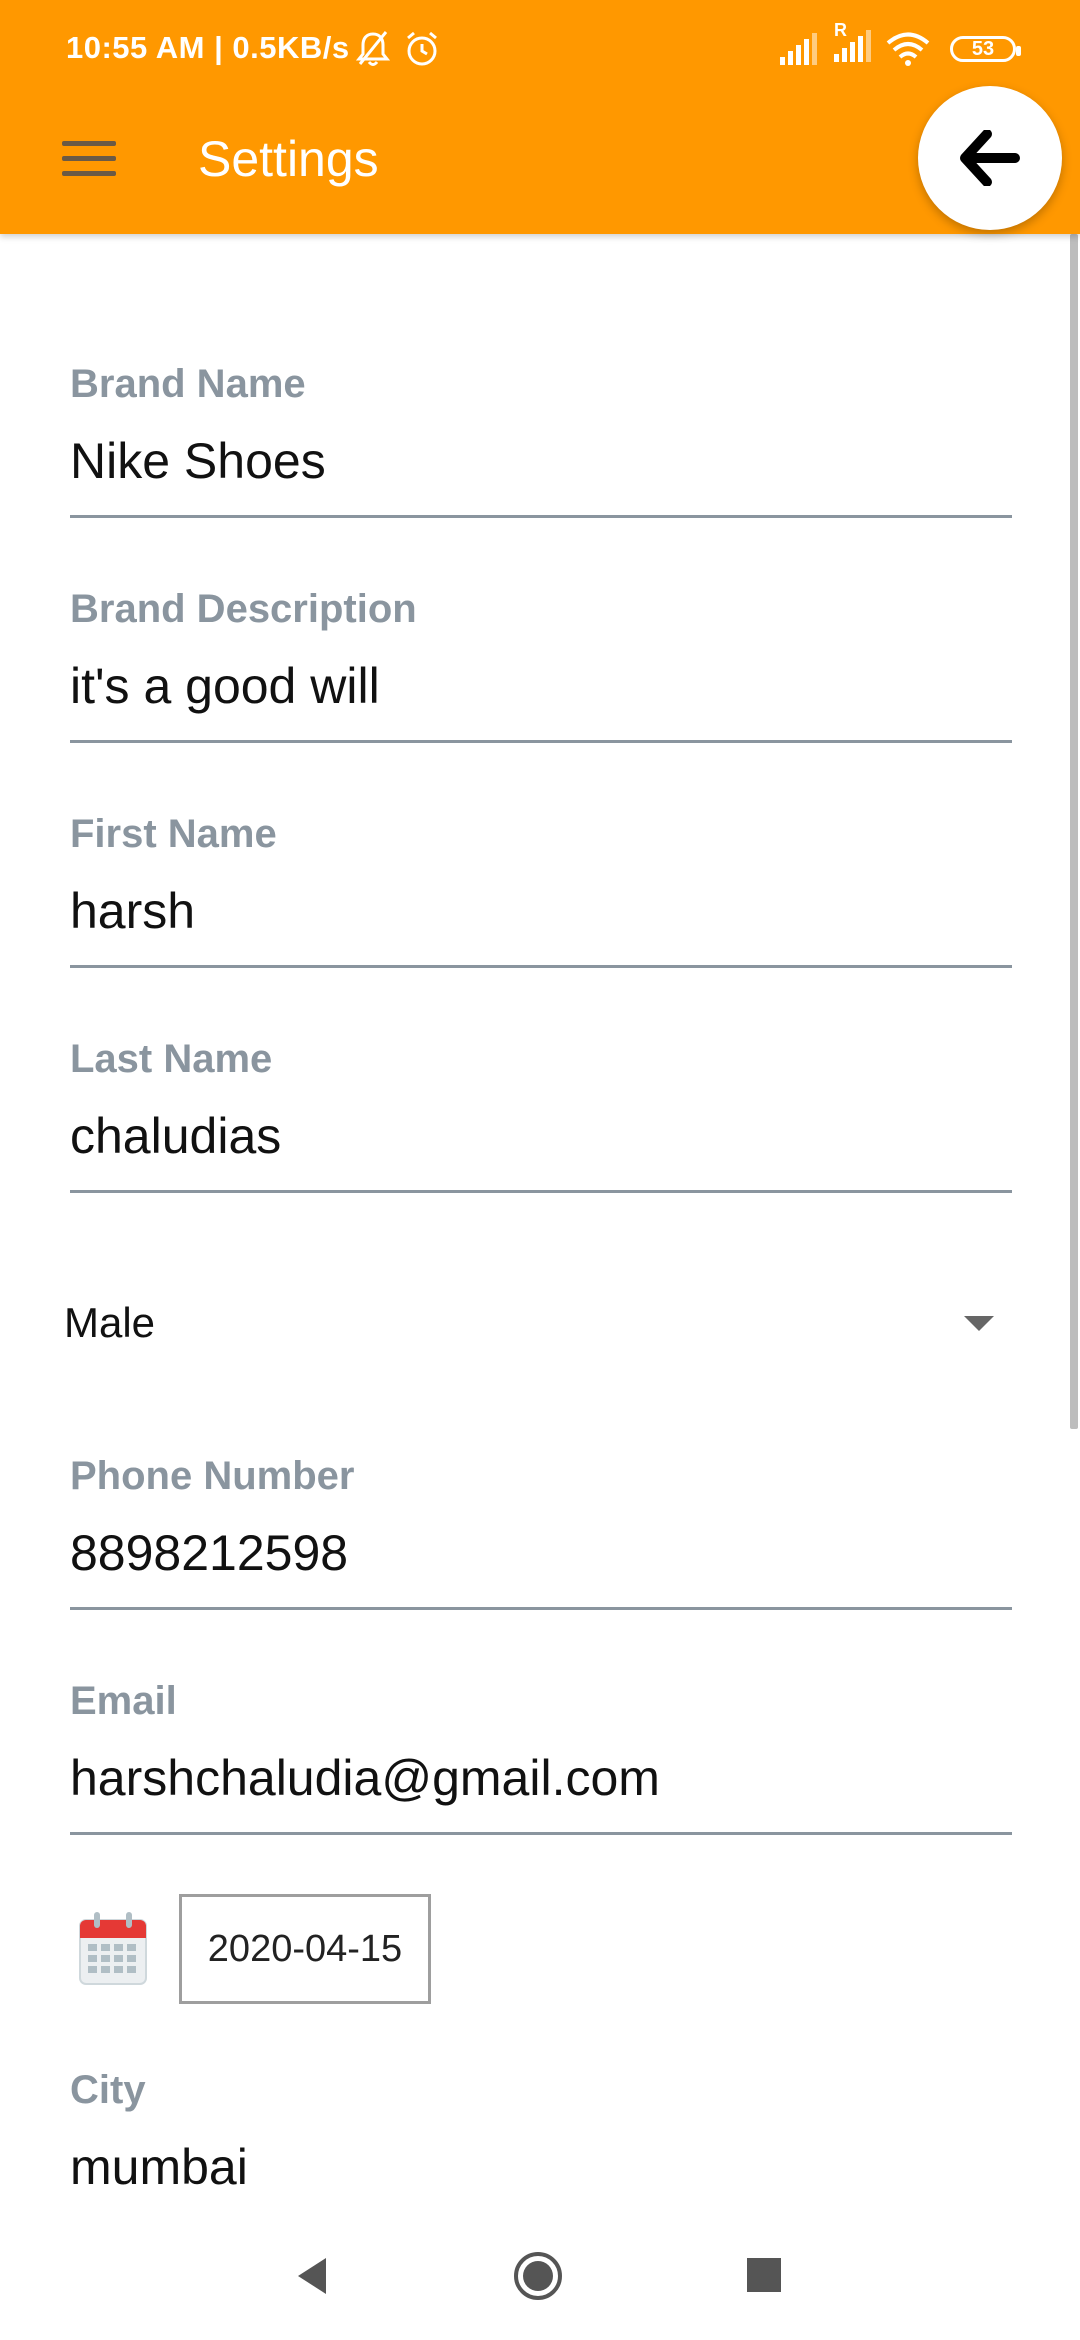 Image resolution: width=1080 pixels, height=2340 pixels. Describe the element at coordinates (311, 2276) in the screenshot. I see `triangle-back-icon` at that location.